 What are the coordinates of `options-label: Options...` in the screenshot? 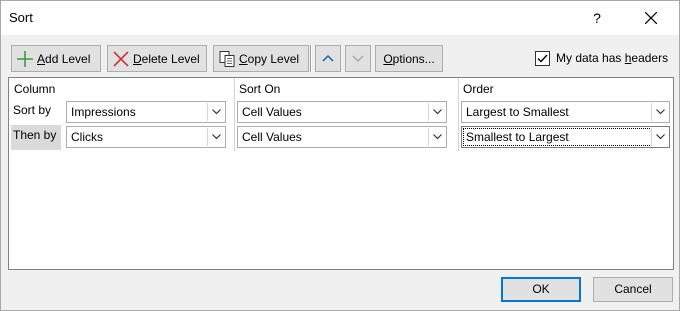 It's located at (408, 59).